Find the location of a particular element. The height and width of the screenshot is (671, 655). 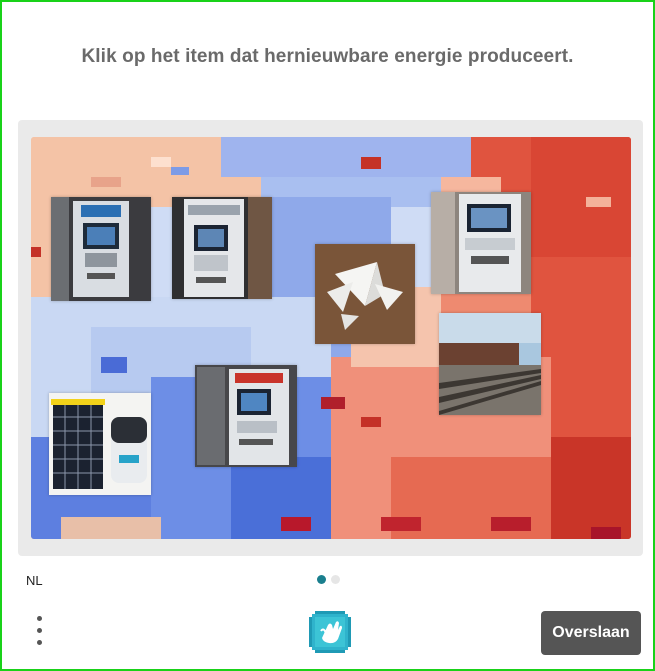

tile-solar-panel-battery is located at coordinates (100, 444).